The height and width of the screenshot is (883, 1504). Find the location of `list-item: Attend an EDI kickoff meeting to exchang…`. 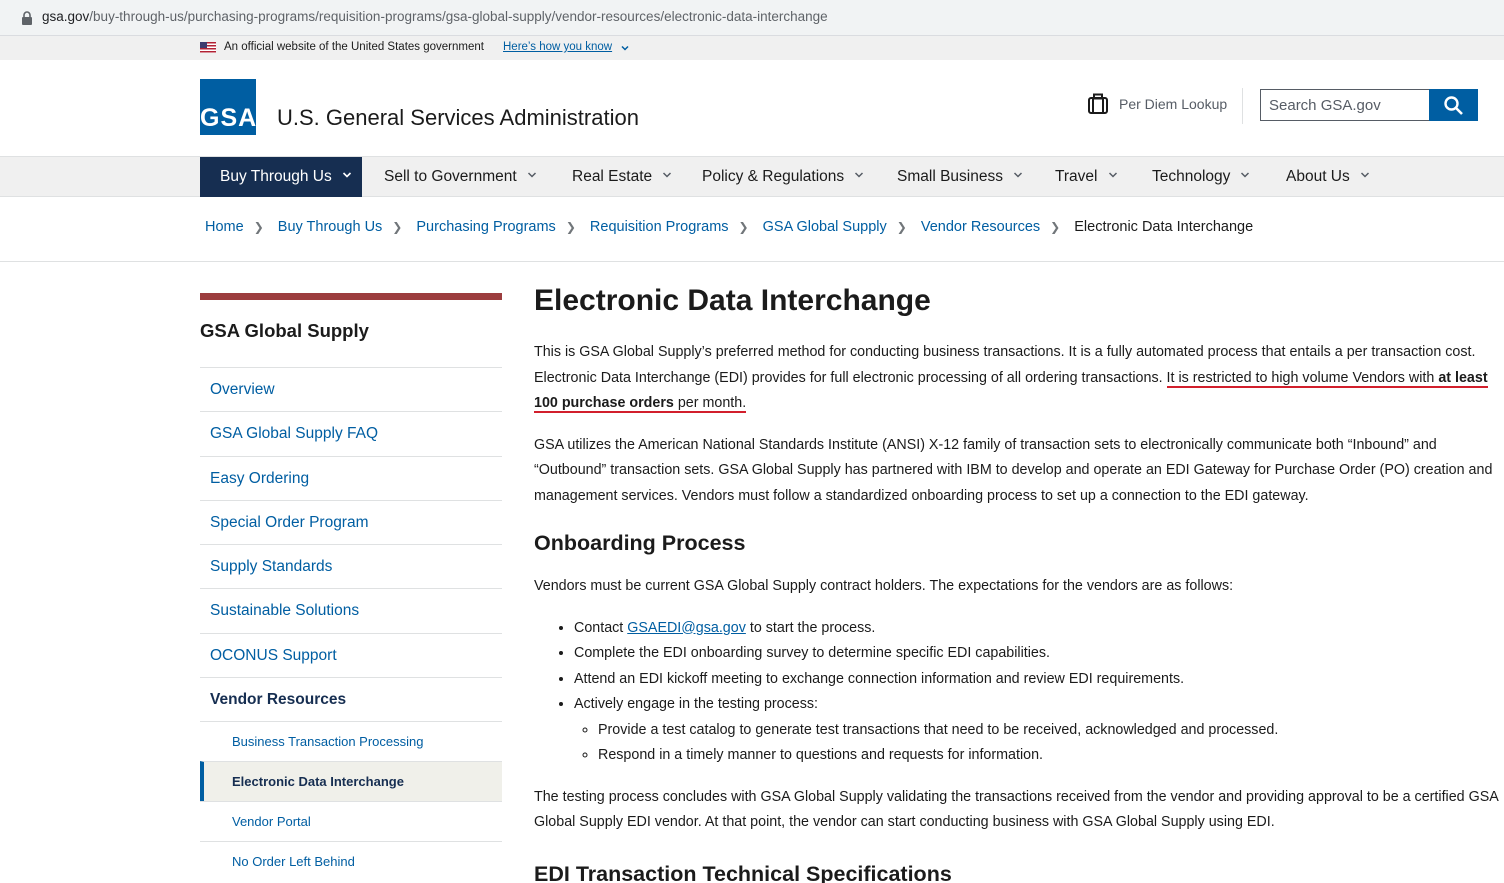

list-item: Attend an EDI kickoff meeting to exchang… is located at coordinates (1037, 680).